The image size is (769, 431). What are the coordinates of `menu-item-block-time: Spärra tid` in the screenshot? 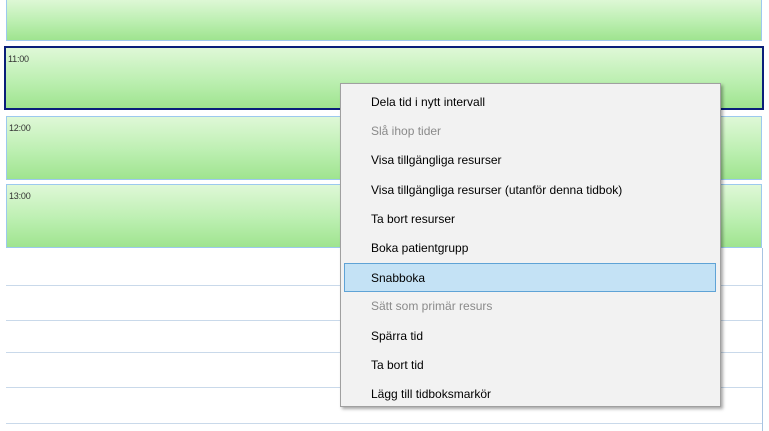 It's located at (530, 336).